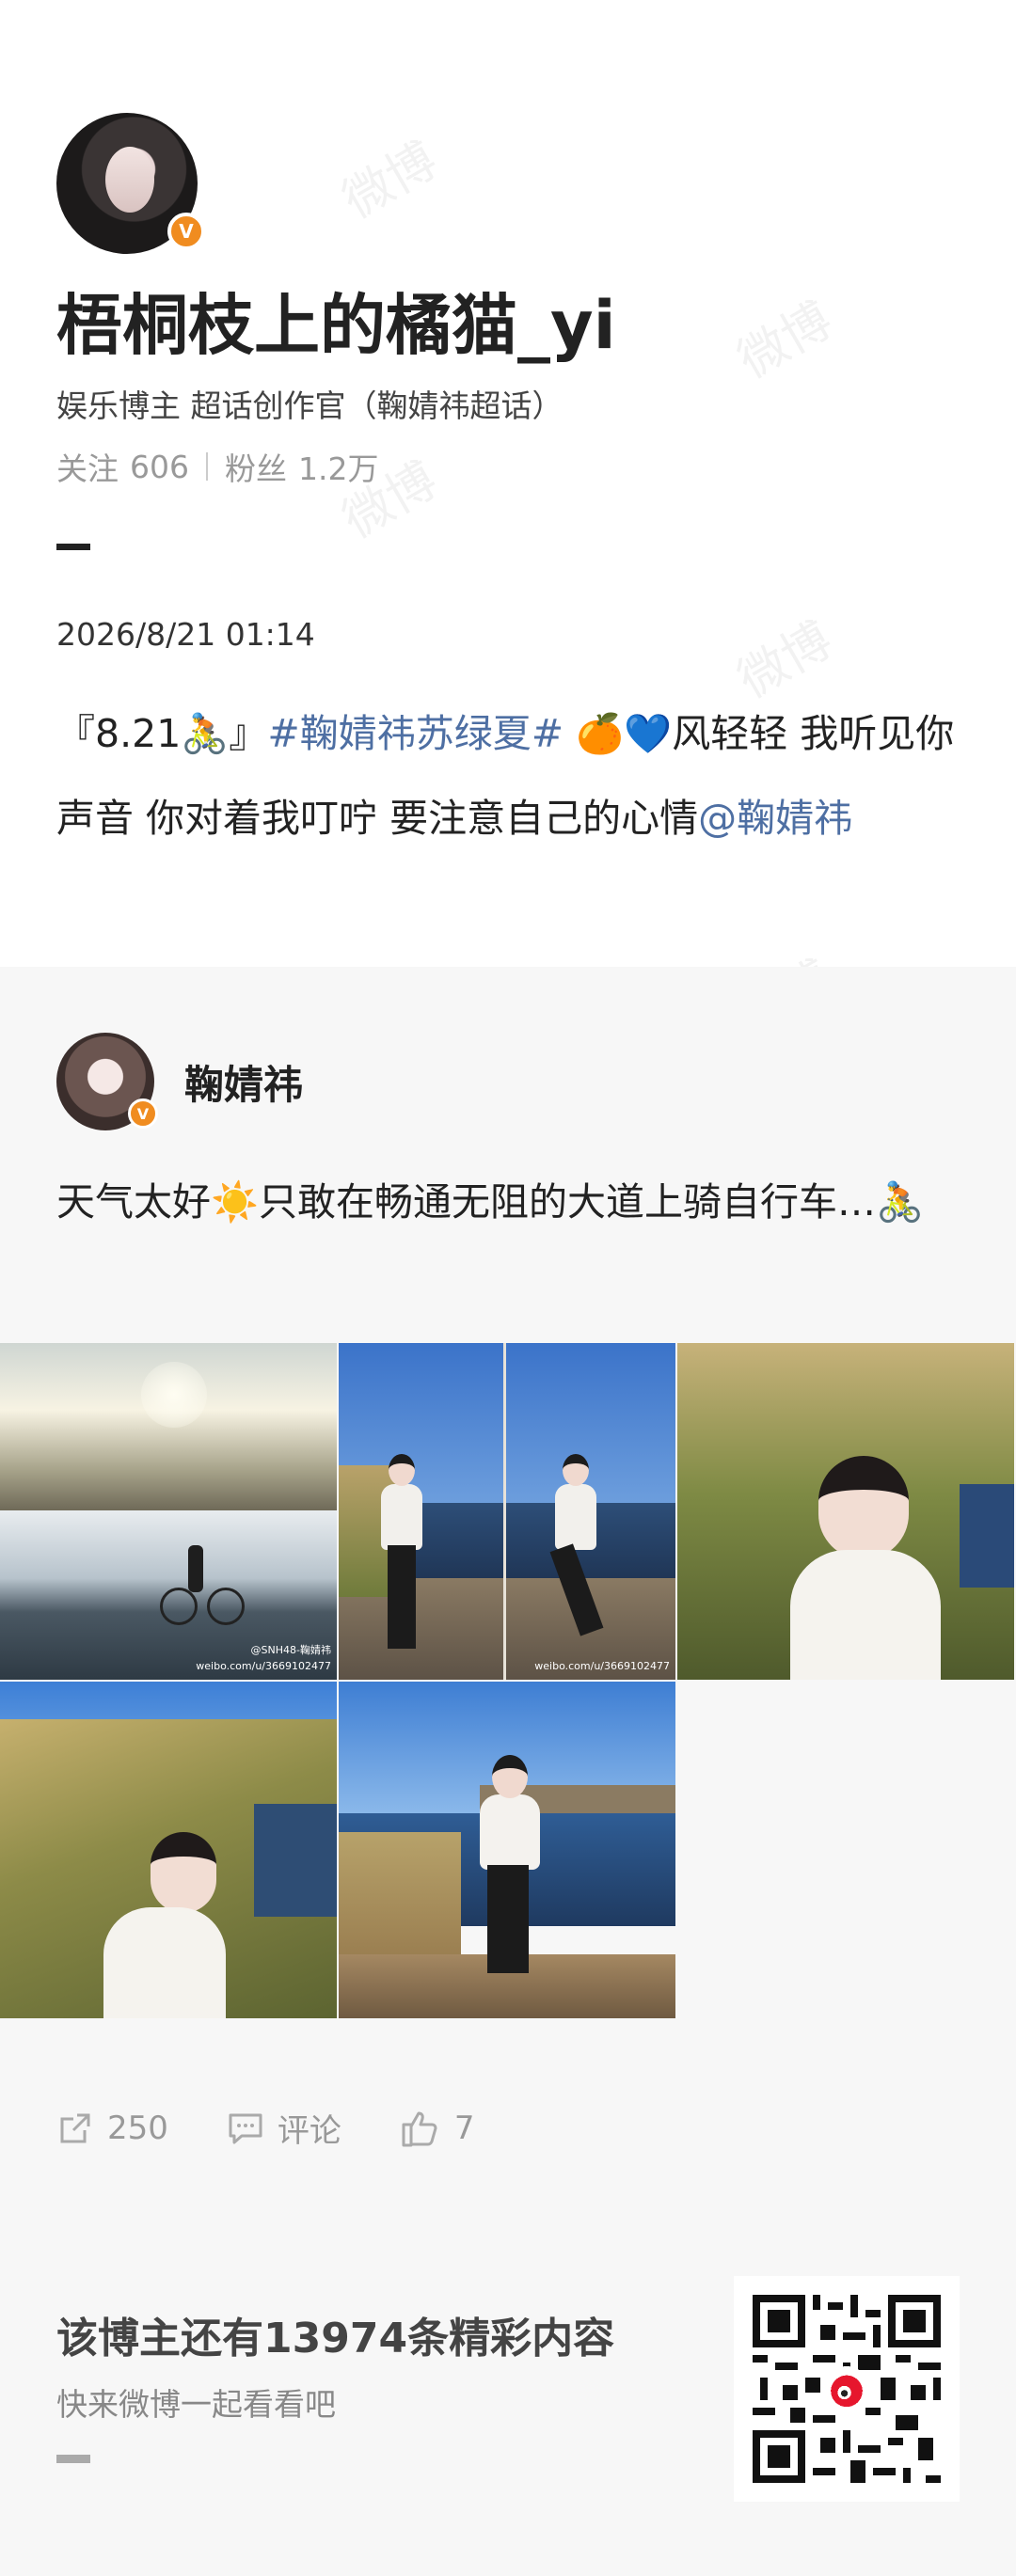  I want to click on photo-2: weibo.com/u/3669102477, so click(507, 1511).